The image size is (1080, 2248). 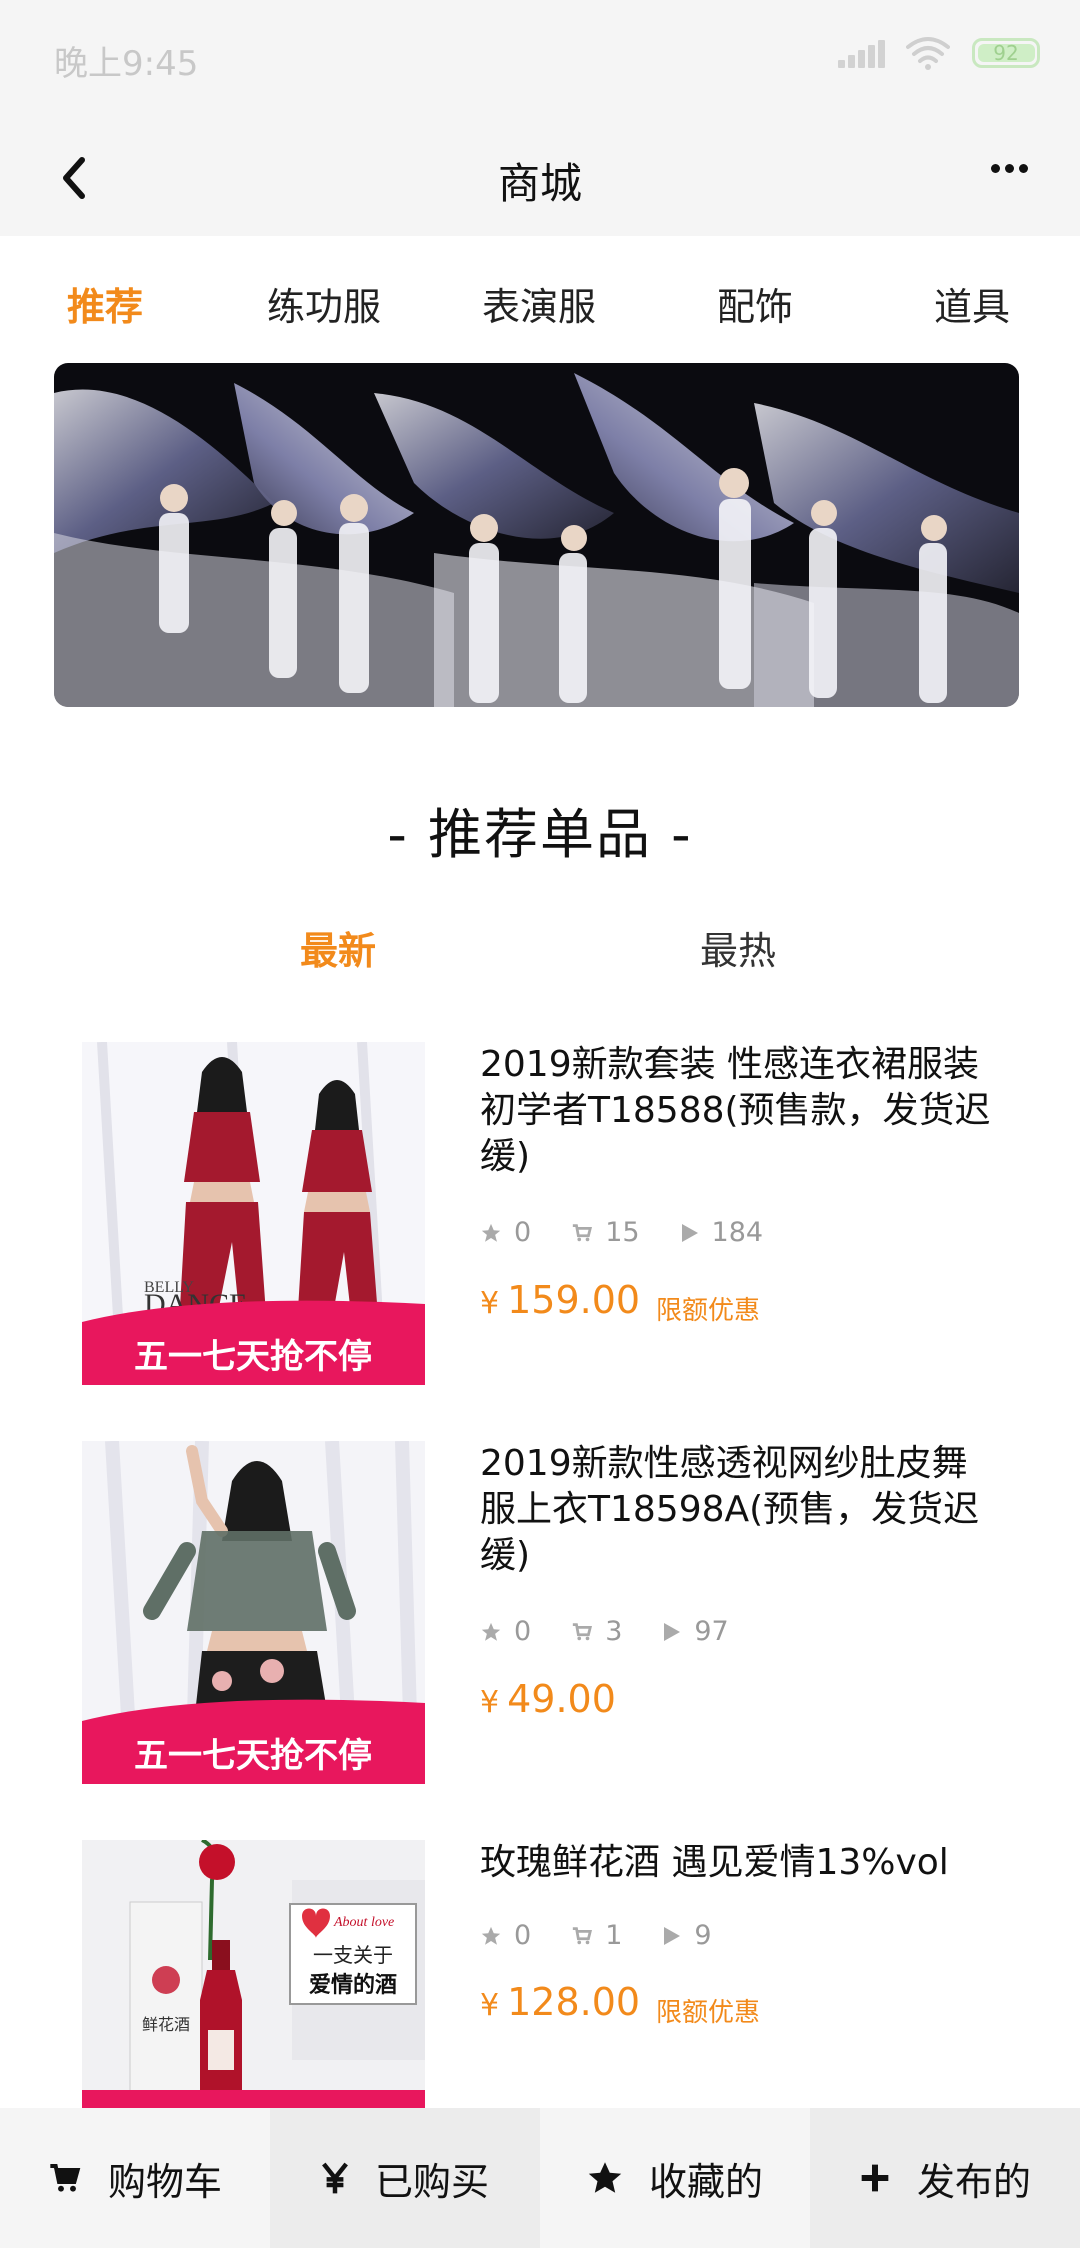 What do you see at coordinates (253, 1612) in the screenshot?
I see `product-image: 五一七天抢不停` at bounding box center [253, 1612].